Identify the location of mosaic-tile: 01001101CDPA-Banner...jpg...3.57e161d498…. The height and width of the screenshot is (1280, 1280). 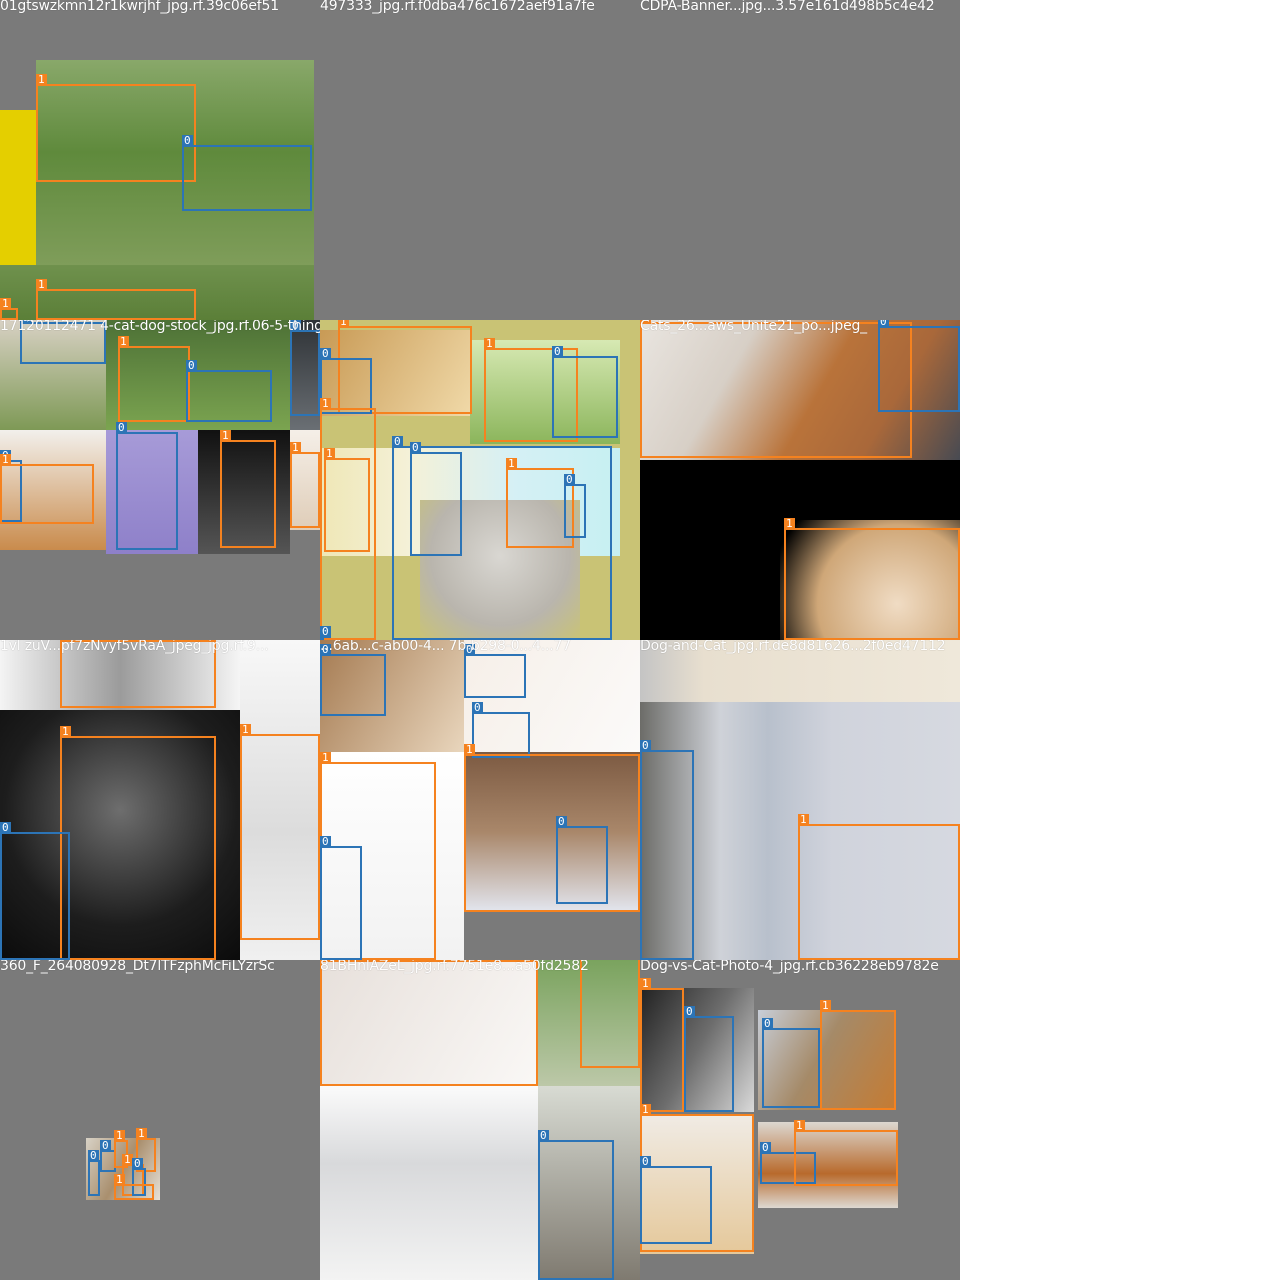
(800, 160).